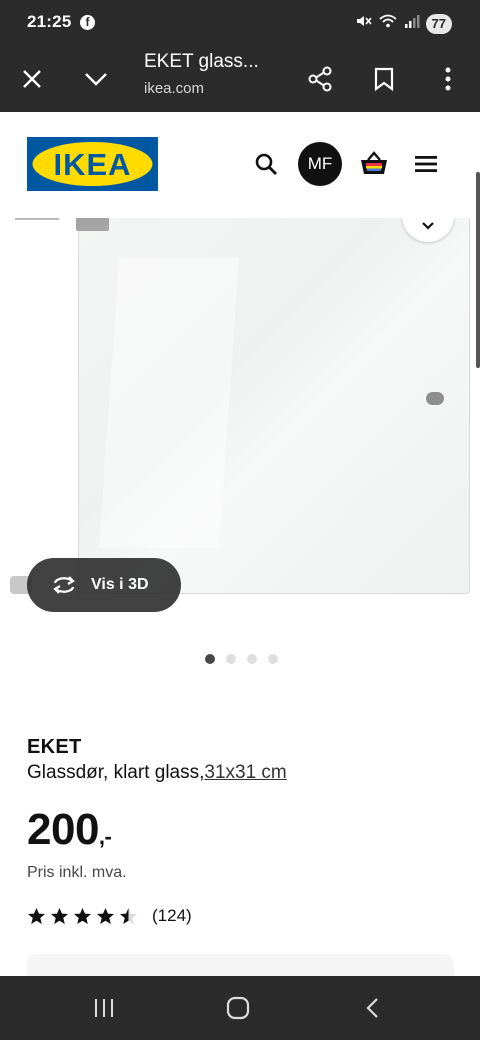 Image resolution: width=480 pixels, height=1040 pixels. What do you see at coordinates (128, 916) in the screenshot?
I see `half-star-icon` at bounding box center [128, 916].